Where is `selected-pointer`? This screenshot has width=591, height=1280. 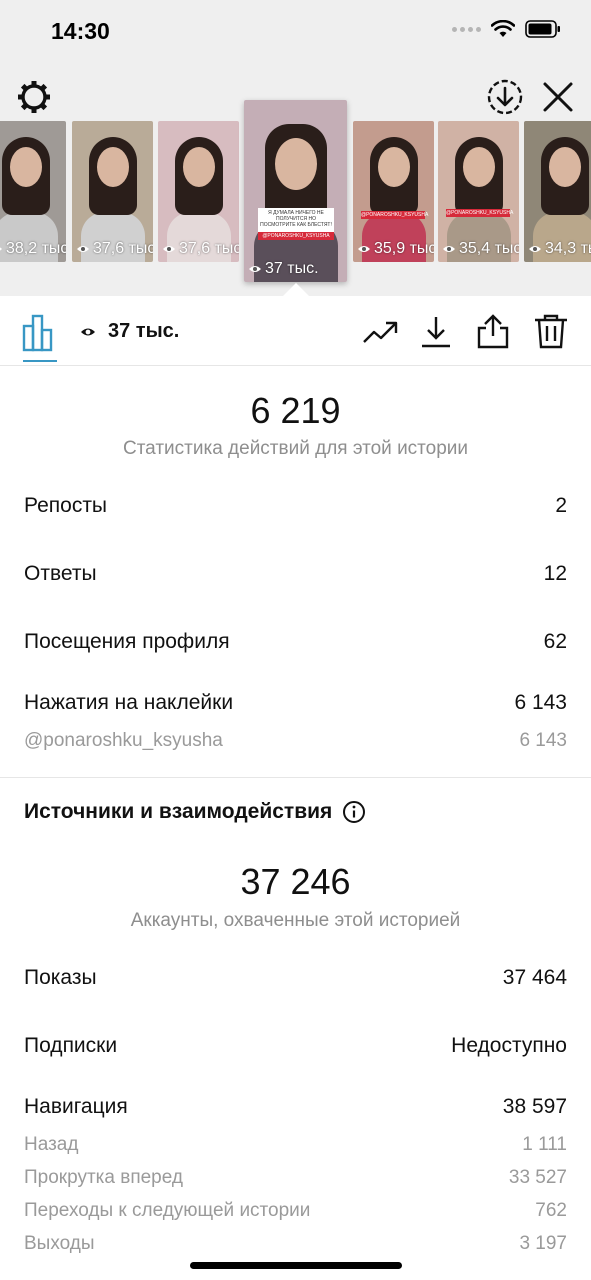
selected-pointer is located at coordinates (296, 290).